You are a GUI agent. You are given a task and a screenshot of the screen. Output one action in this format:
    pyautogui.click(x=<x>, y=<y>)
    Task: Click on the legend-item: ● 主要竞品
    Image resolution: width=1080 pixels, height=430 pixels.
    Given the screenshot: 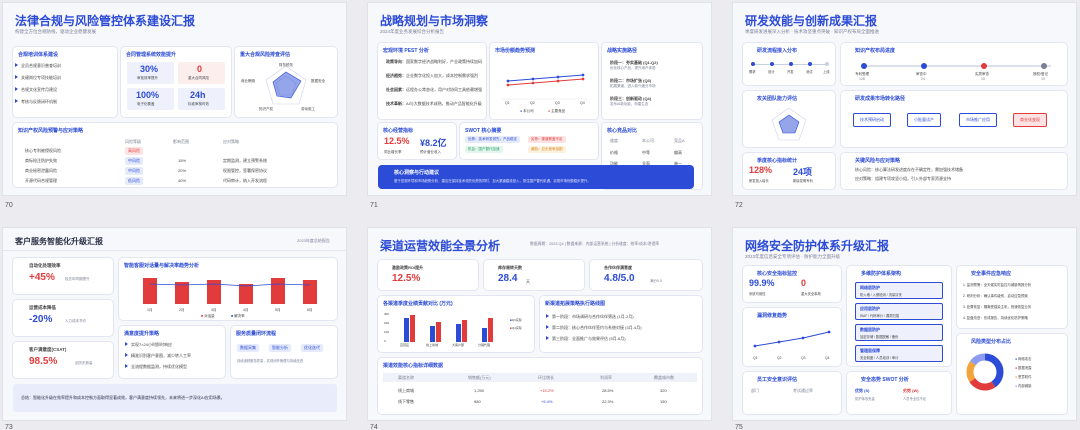 What is the action you would take?
    pyautogui.click(x=557, y=111)
    